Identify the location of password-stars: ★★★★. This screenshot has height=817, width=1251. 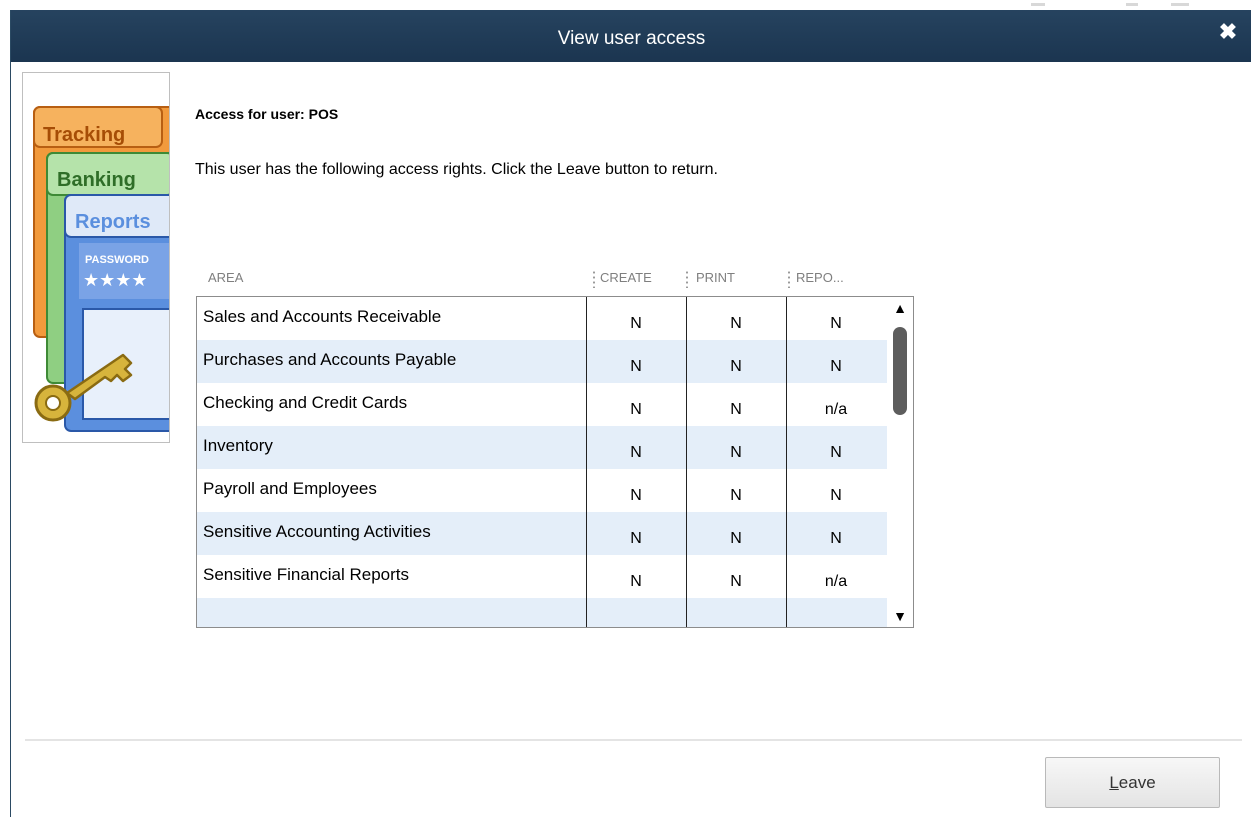
(115, 280).